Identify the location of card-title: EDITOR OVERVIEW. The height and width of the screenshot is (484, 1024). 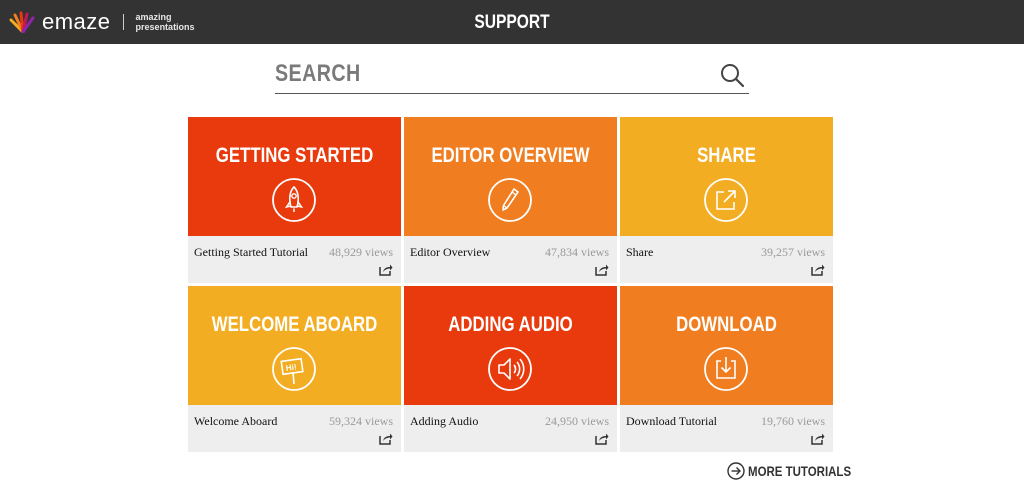
(510, 155).